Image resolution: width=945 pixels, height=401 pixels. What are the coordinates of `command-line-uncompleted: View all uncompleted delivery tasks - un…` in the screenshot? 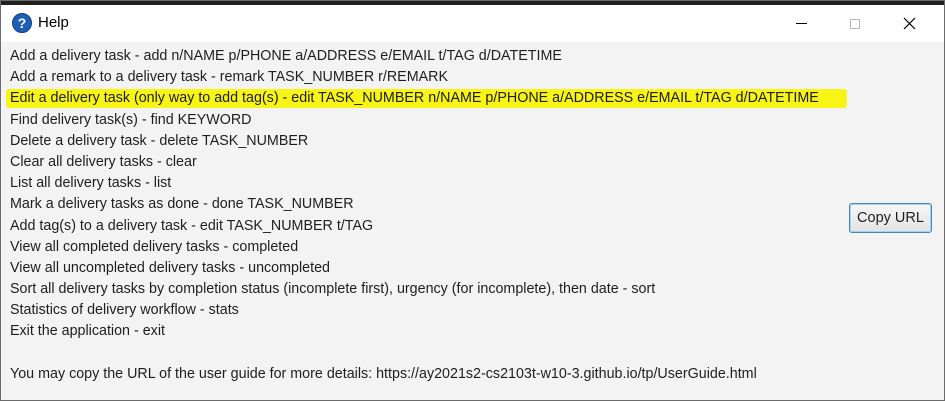 It's located at (170, 267).